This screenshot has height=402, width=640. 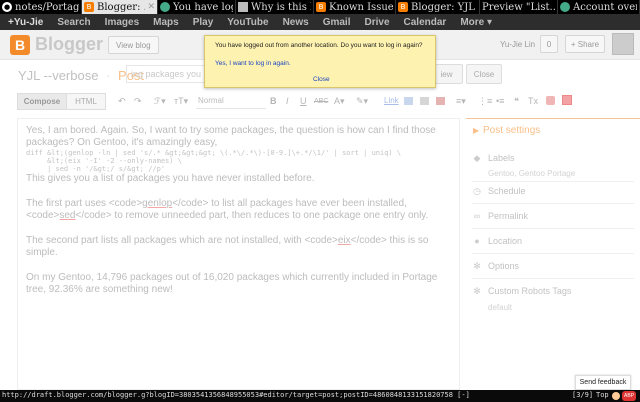 I want to click on tab-blogger-active: B Blogger: ... ✕, so click(x=120, y=7).